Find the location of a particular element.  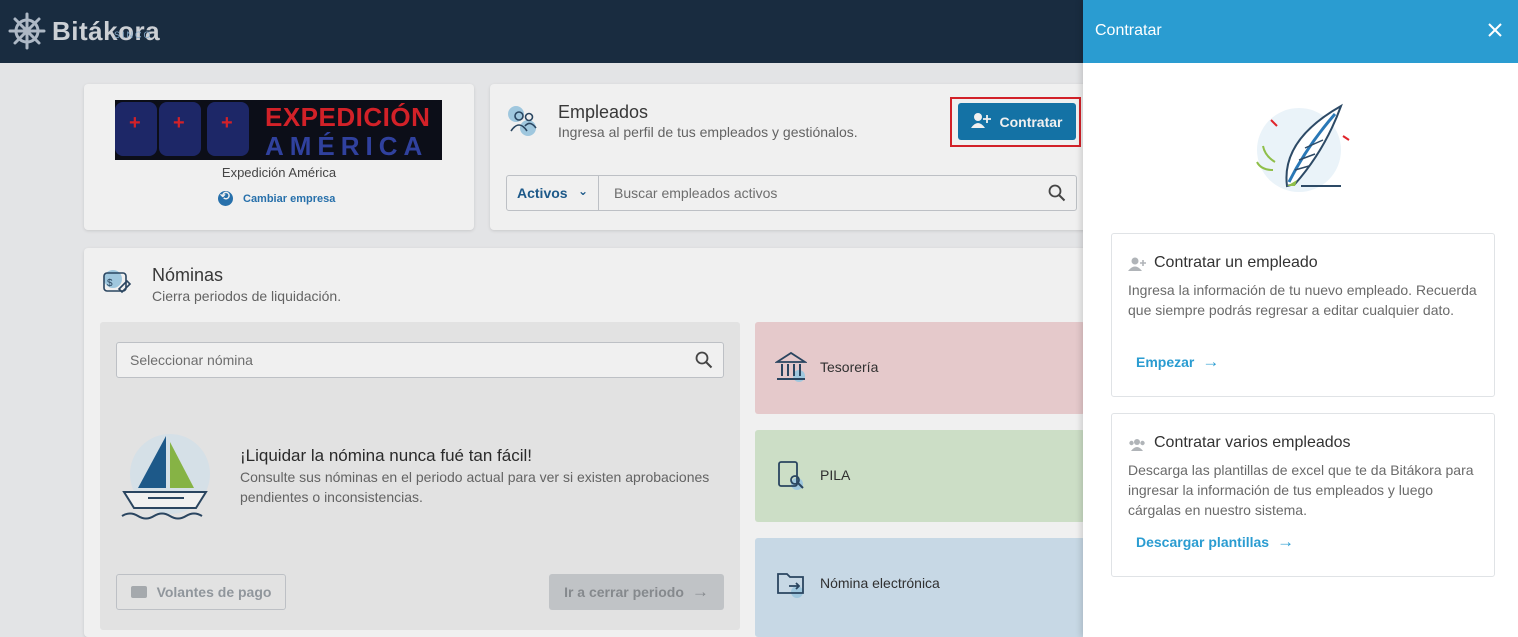

start-link-label: Empezar is located at coordinates (1165, 362).